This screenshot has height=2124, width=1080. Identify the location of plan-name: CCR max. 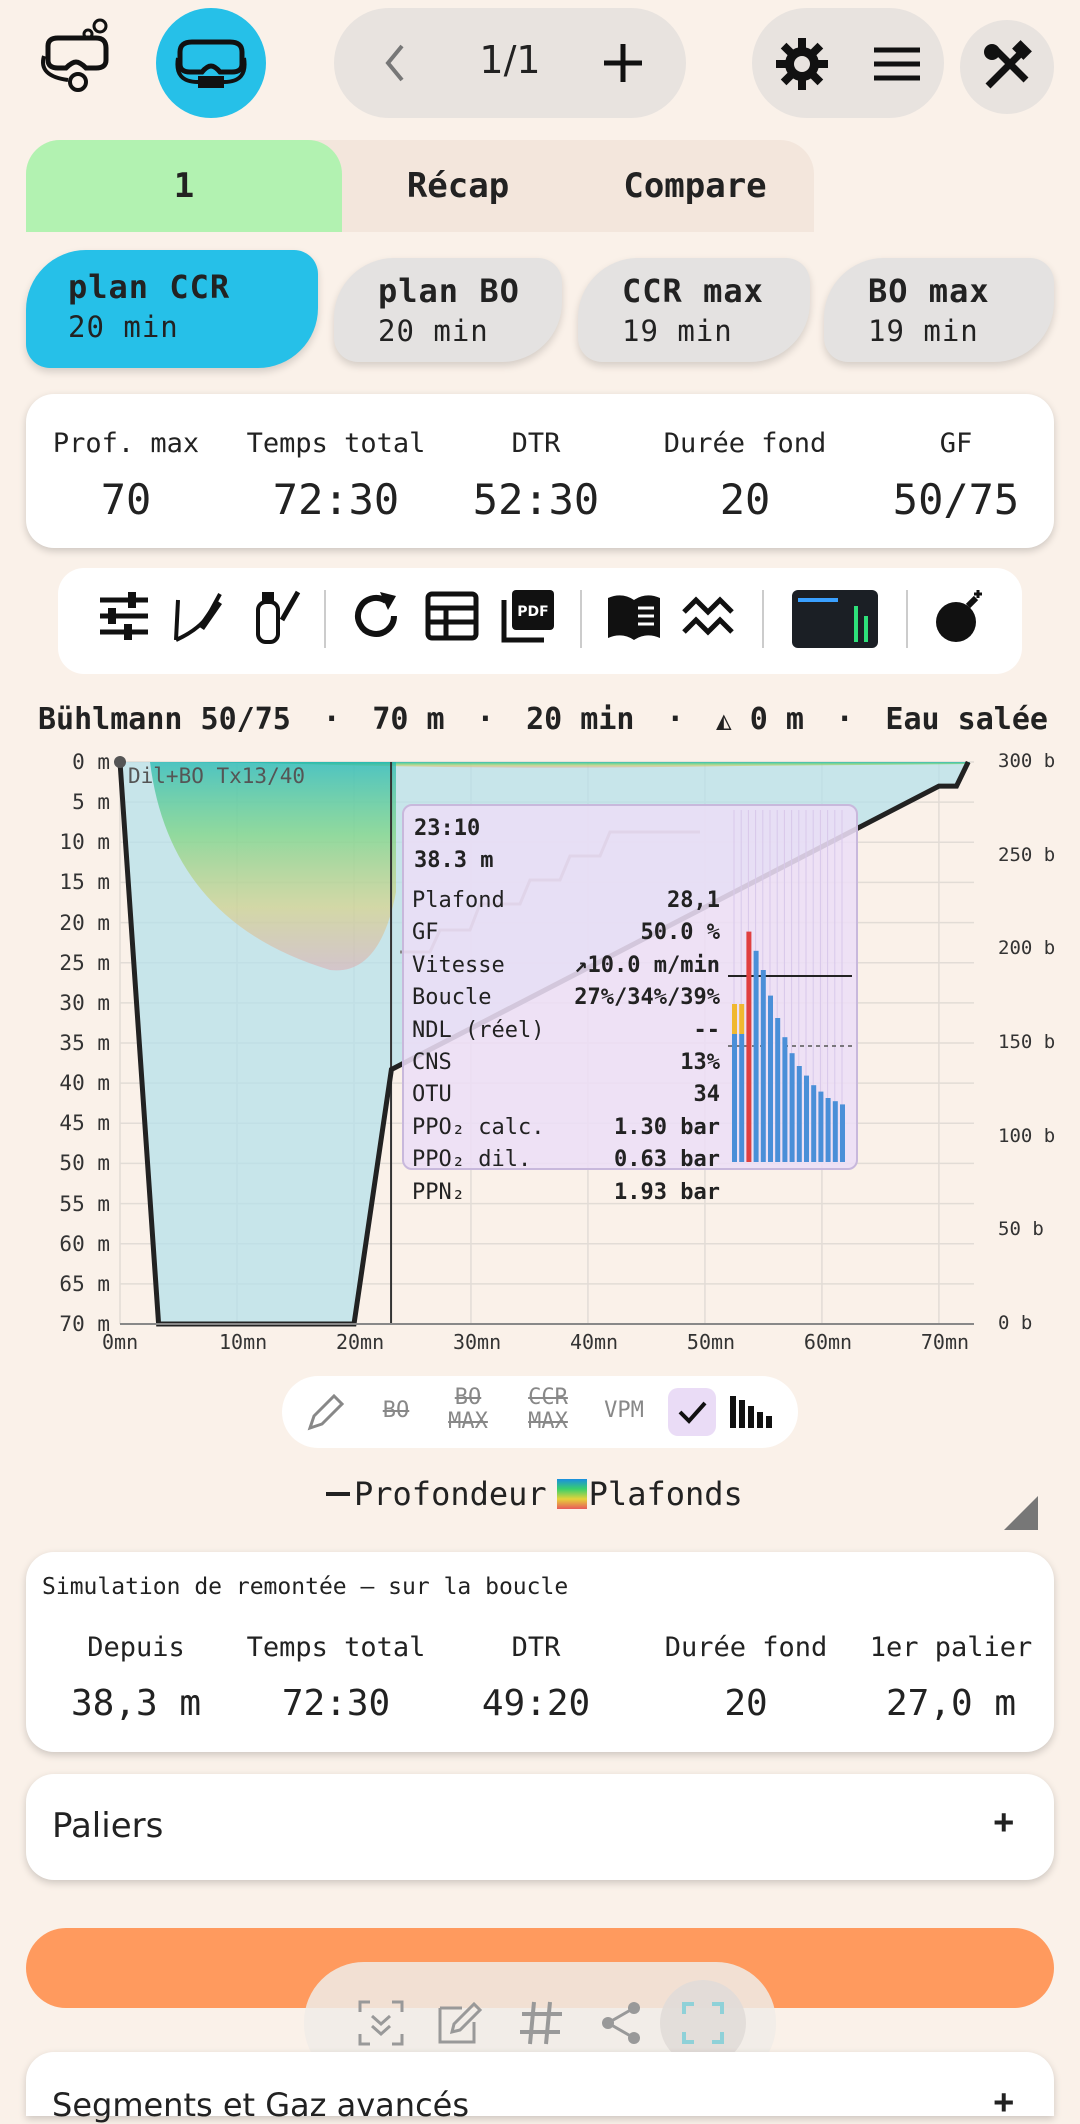
(693, 291).